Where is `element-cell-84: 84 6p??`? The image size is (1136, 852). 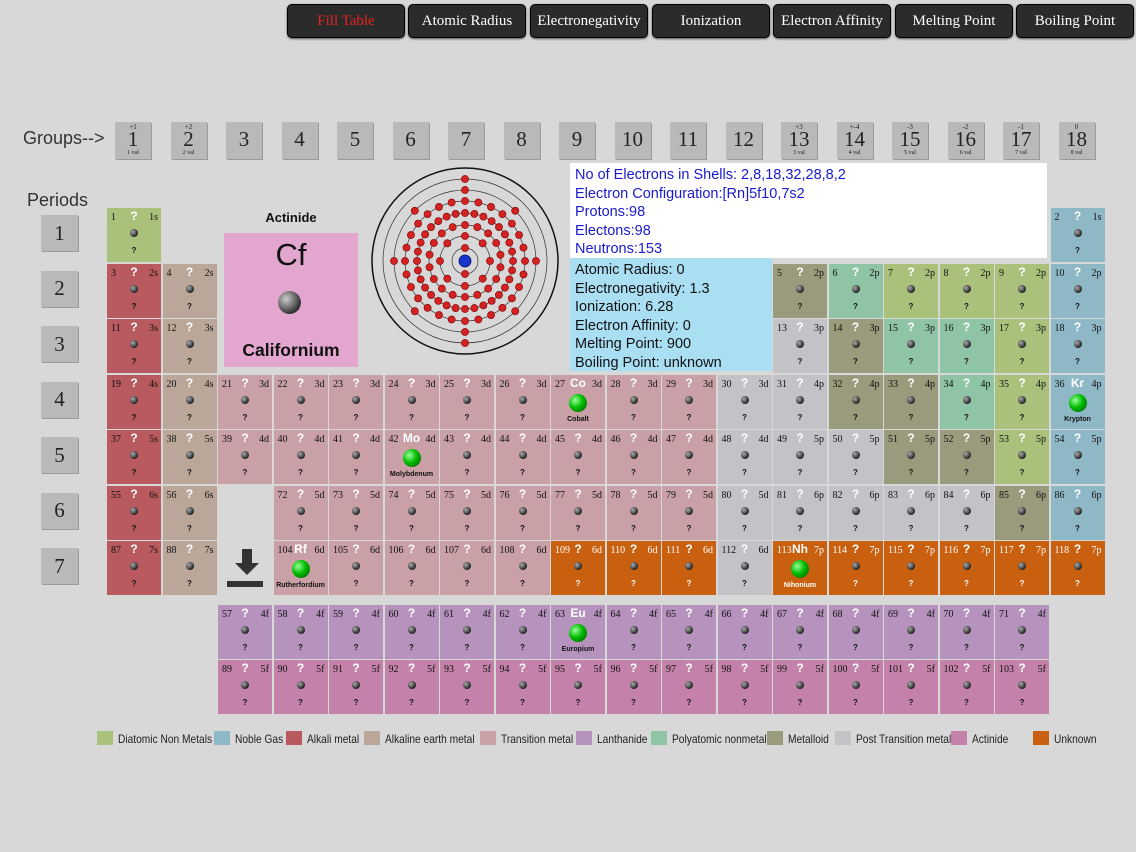
element-cell-84: 84 6p?? is located at coordinates (966, 512).